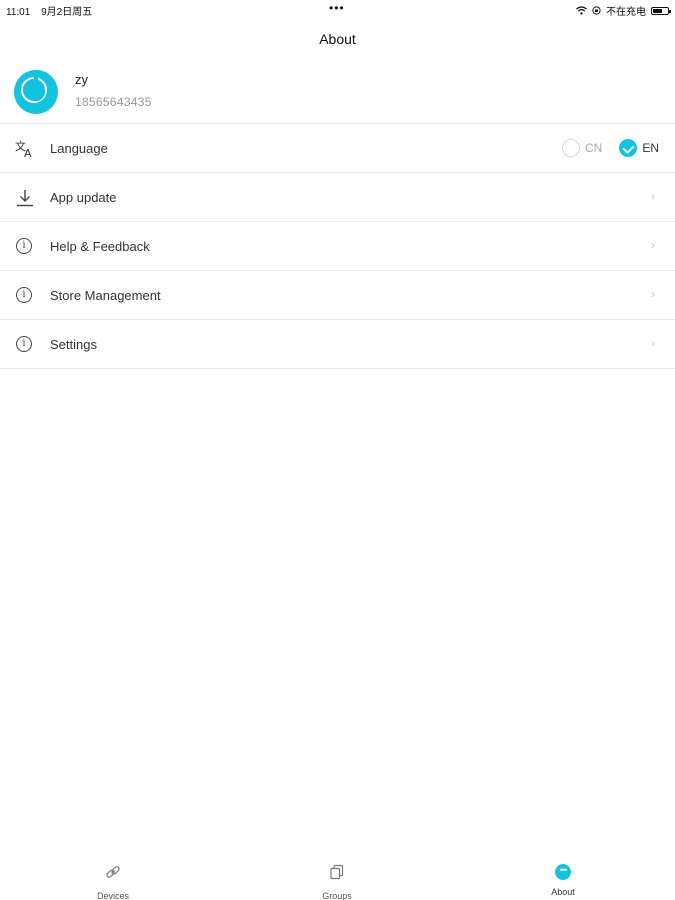  I want to click on translate-icon: 文 A, so click(23, 149).